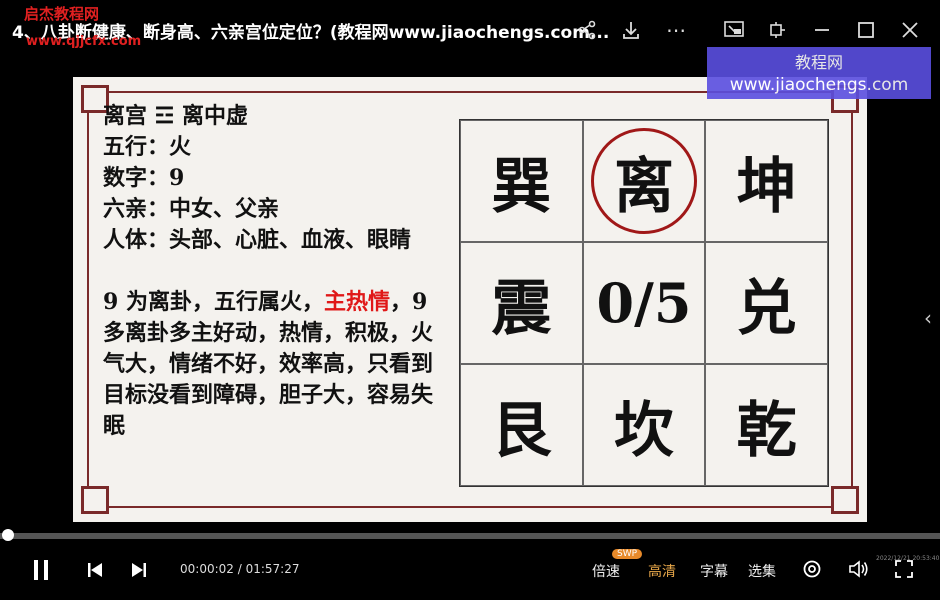 This screenshot has width=940, height=600. What do you see at coordinates (587, 30) in the screenshot?
I see `share-icon` at bounding box center [587, 30].